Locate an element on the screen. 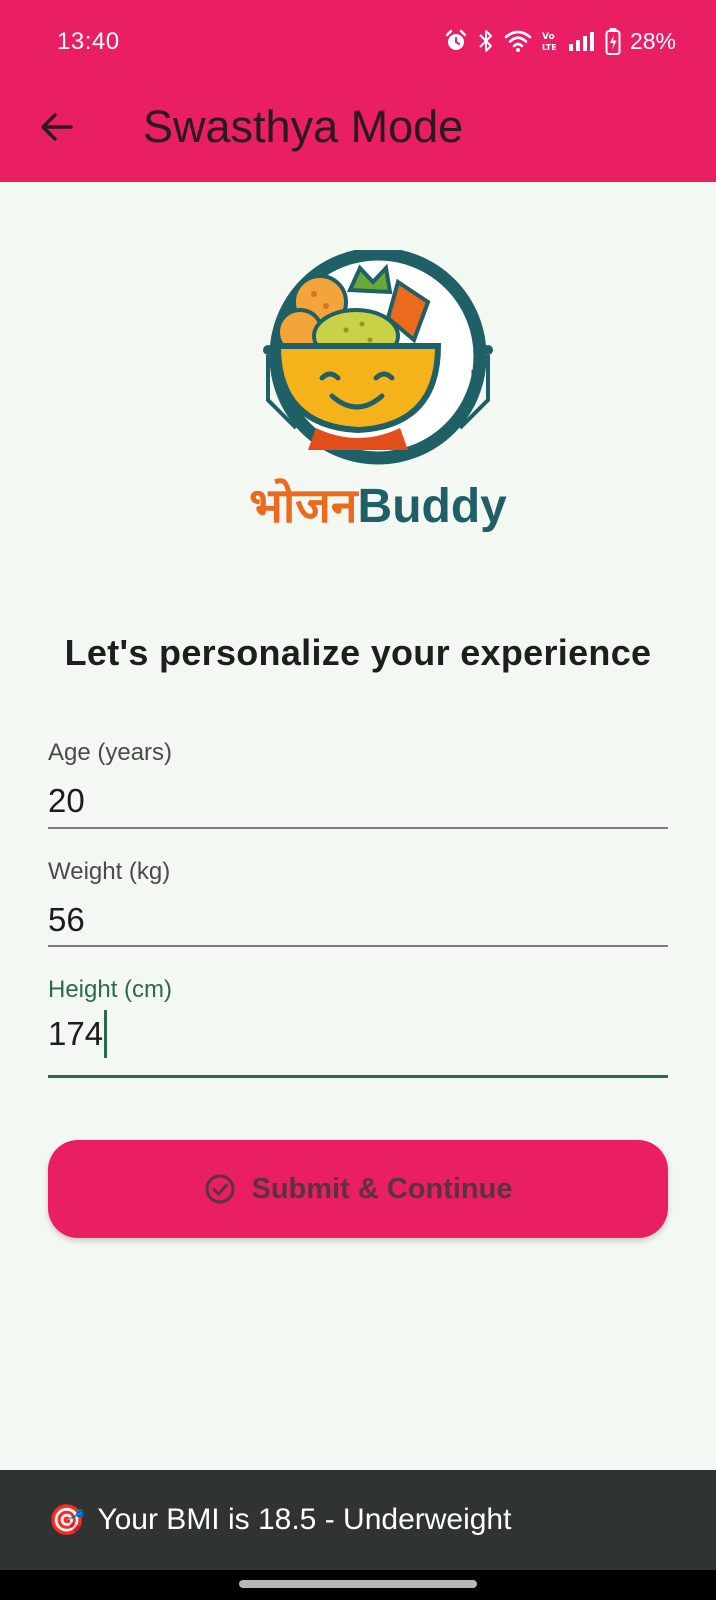 The height and width of the screenshot is (1600, 716). arrow-back-icon is located at coordinates (57, 127).